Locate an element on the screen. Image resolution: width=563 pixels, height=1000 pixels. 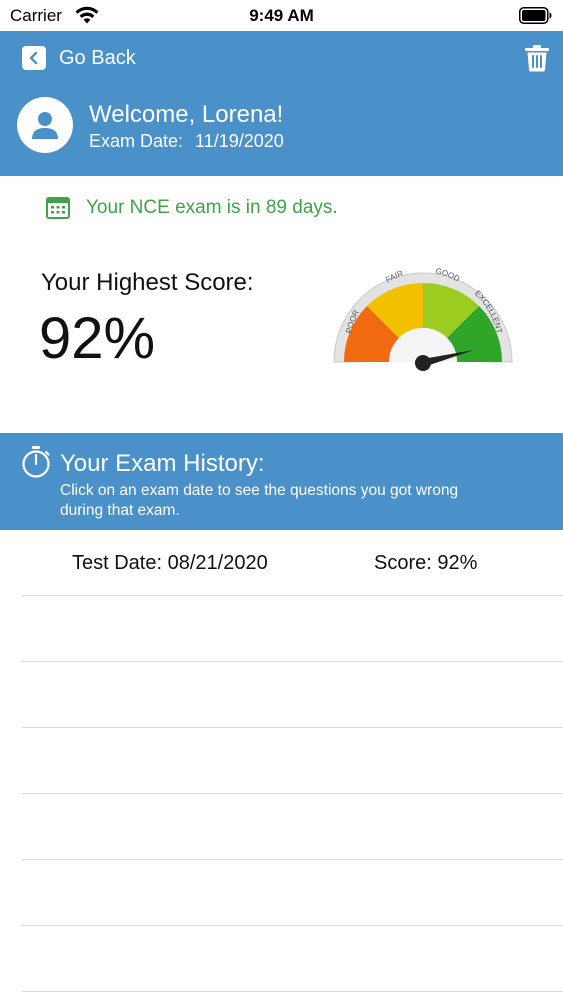
exam-history-title: Your Exam History: is located at coordinates (162, 463).